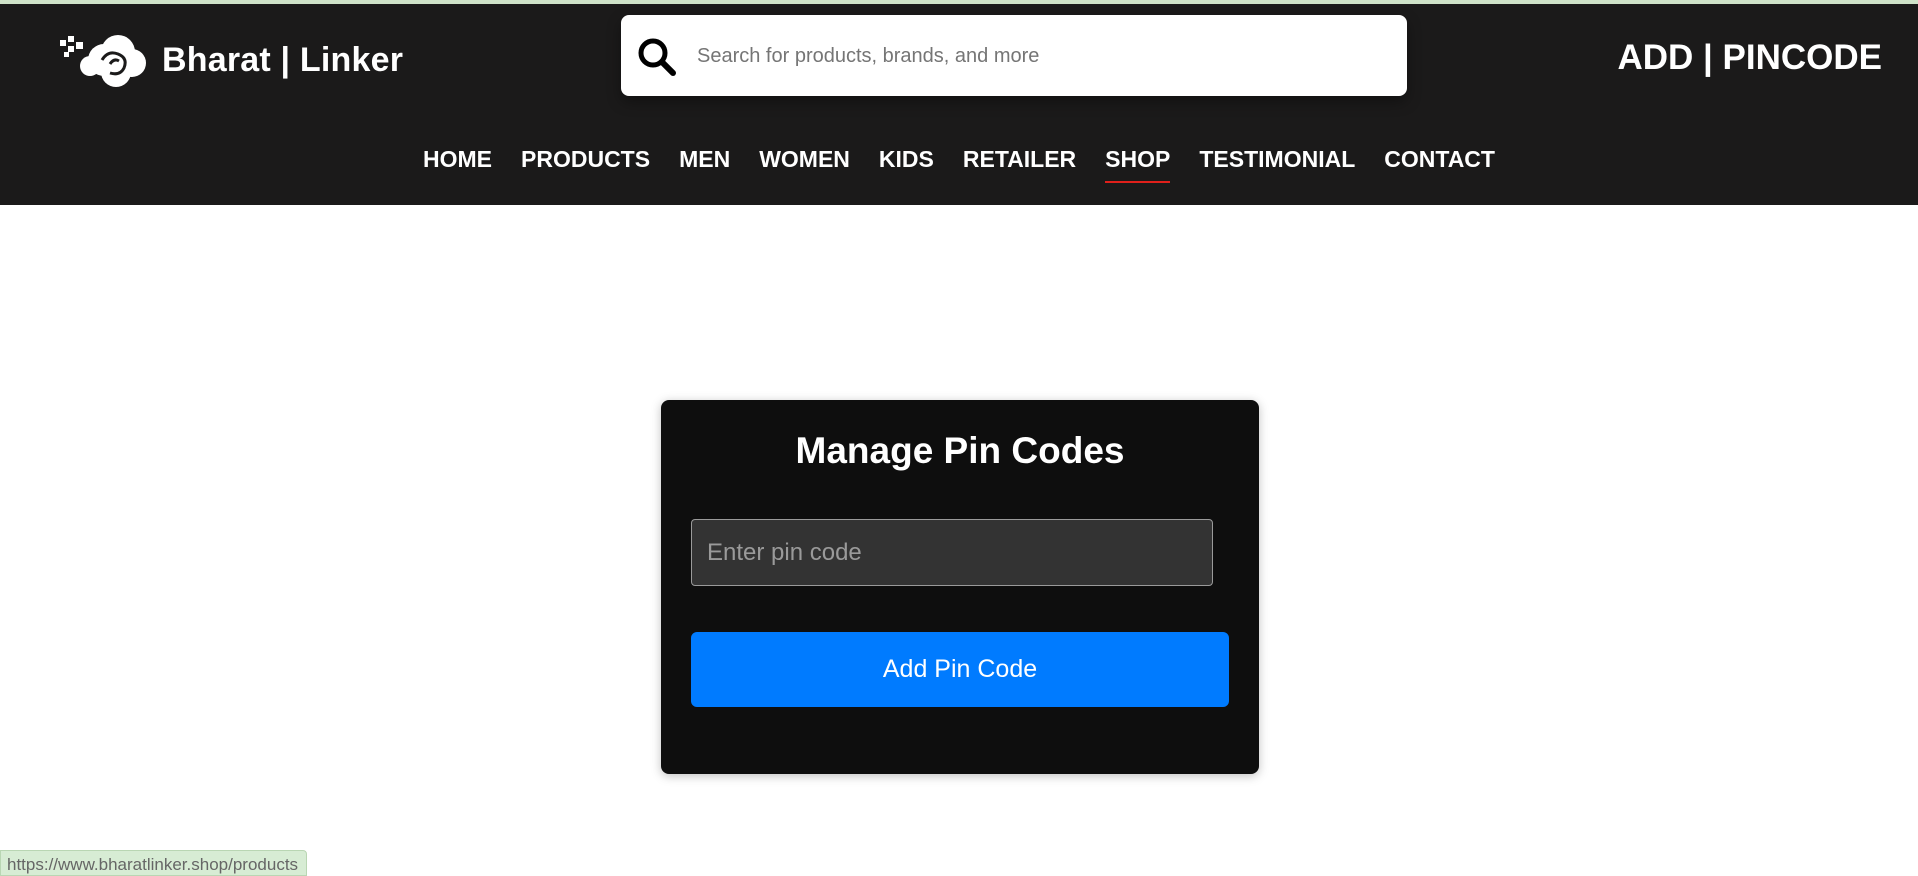  Describe the element at coordinates (1749, 58) in the screenshot. I see `add-pincode-link: ADD | PINCODE` at that location.